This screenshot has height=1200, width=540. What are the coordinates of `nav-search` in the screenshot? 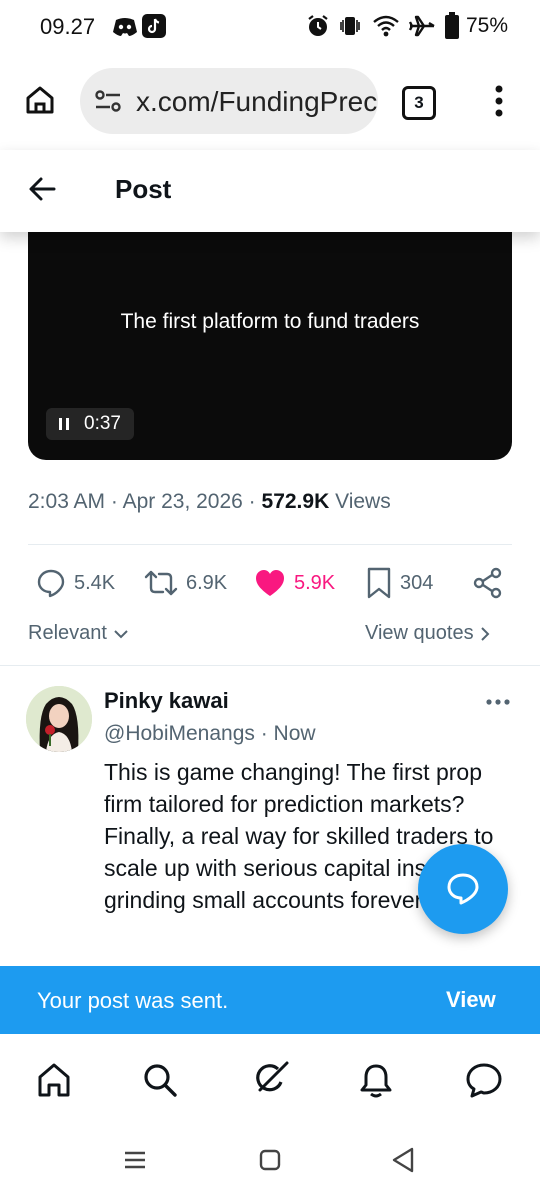 It's located at (160, 1080).